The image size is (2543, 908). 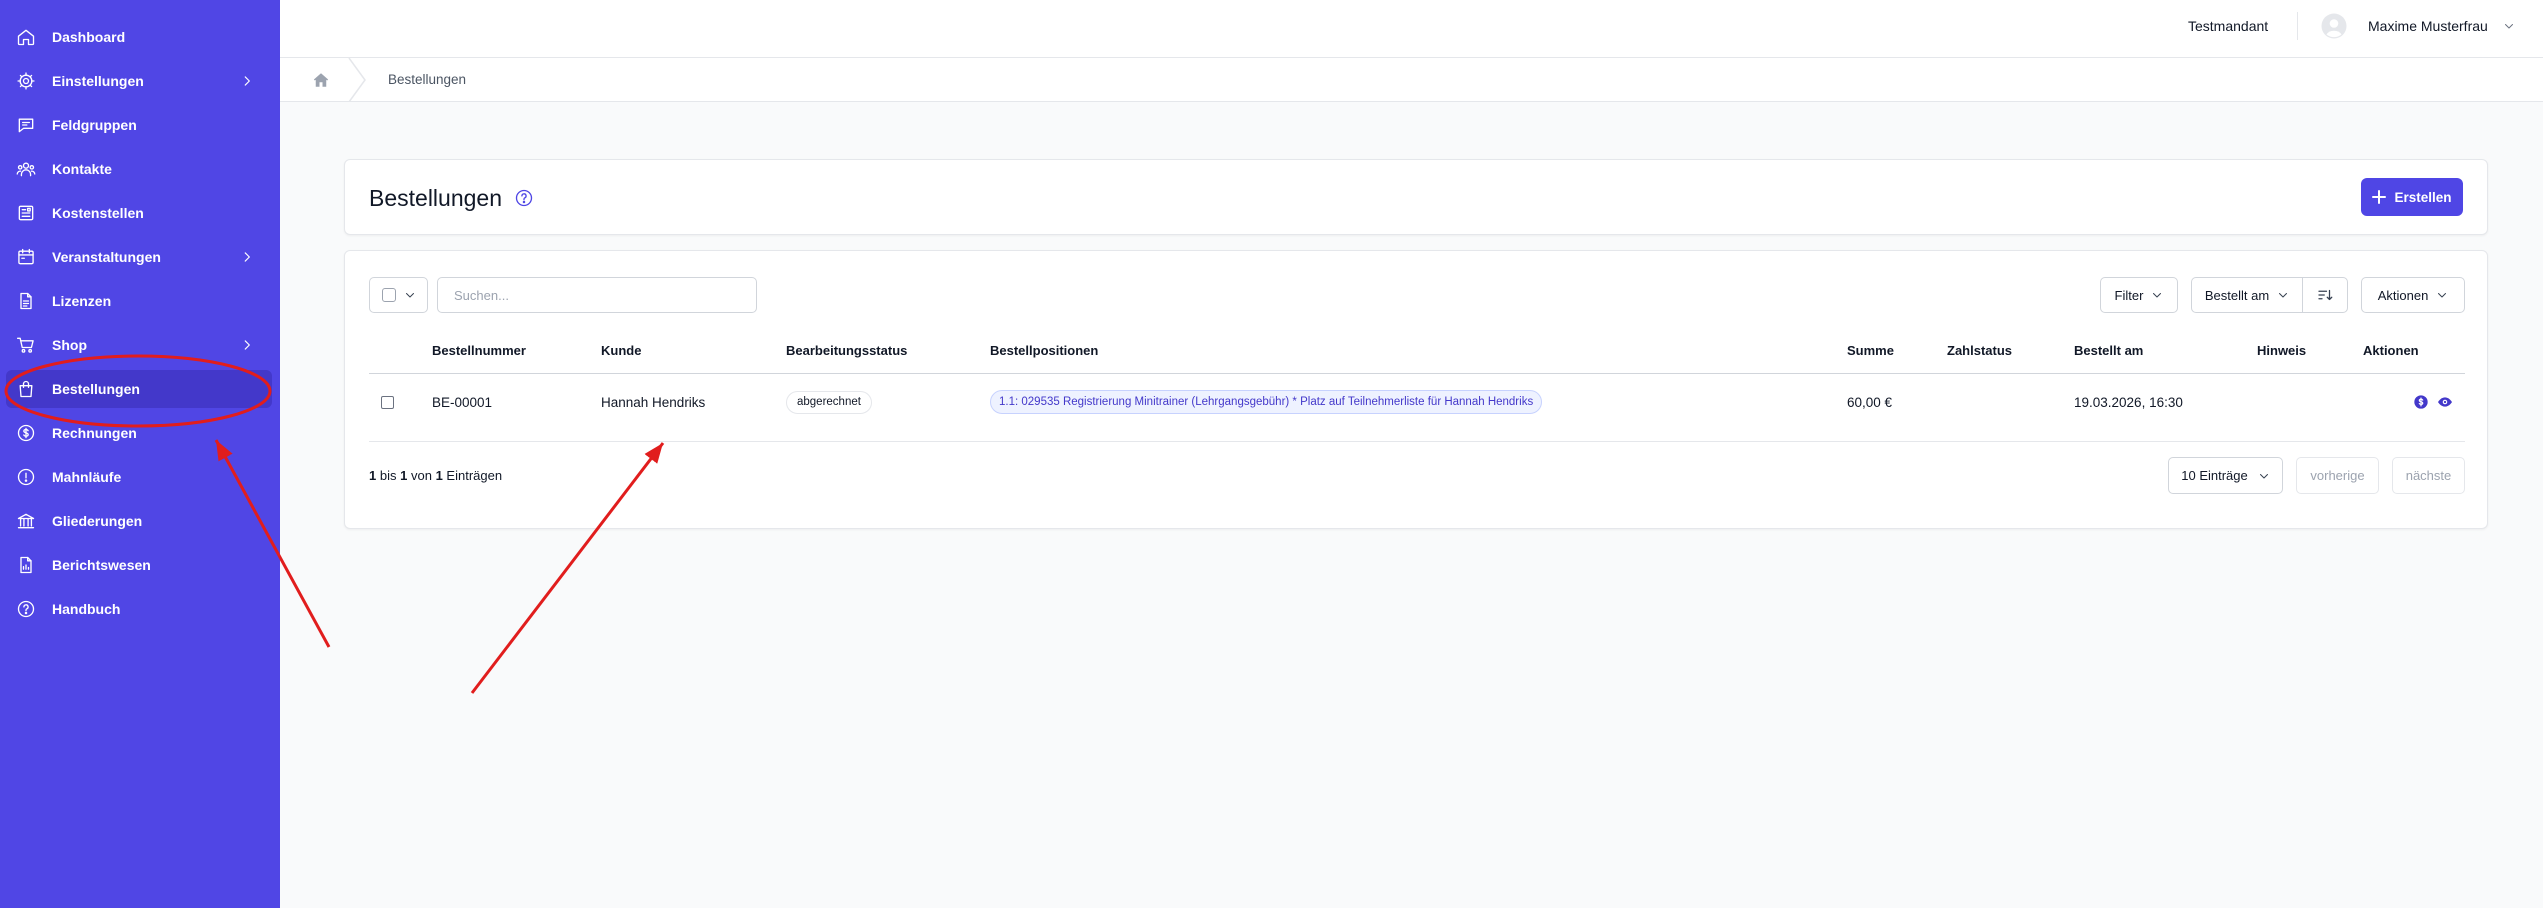 I want to click on sidebar-item-label: Gliederungen, so click(x=97, y=521).